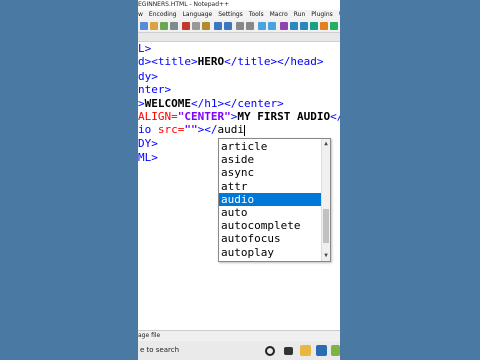  What do you see at coordinates (304, 26) in the screenshot?
I see `show-all-chars-icon` at bounding box center [304, 26].